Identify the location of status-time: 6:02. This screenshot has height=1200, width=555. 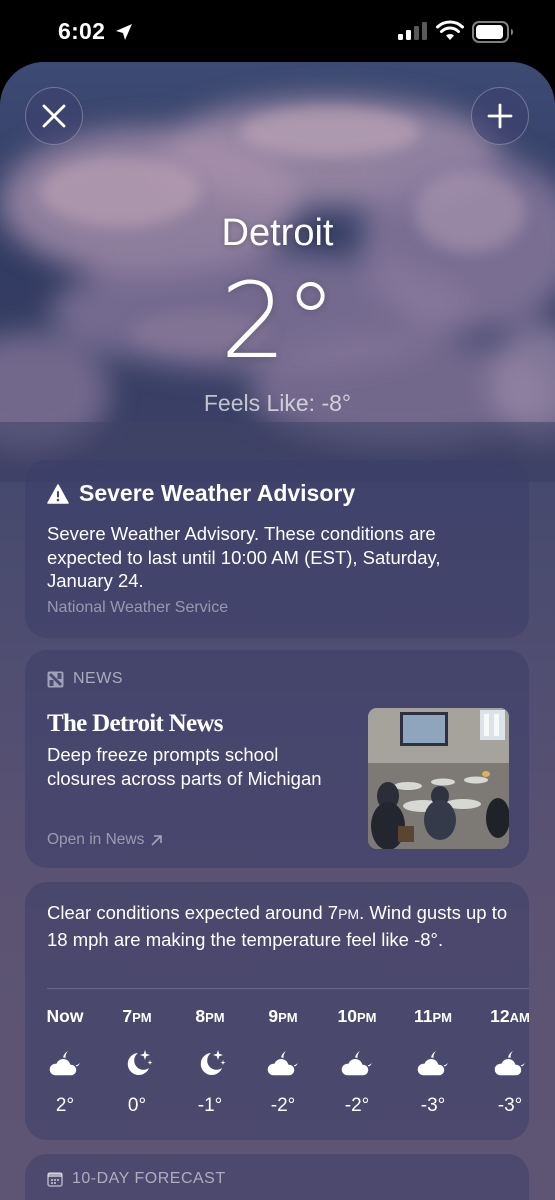
(82, 31).